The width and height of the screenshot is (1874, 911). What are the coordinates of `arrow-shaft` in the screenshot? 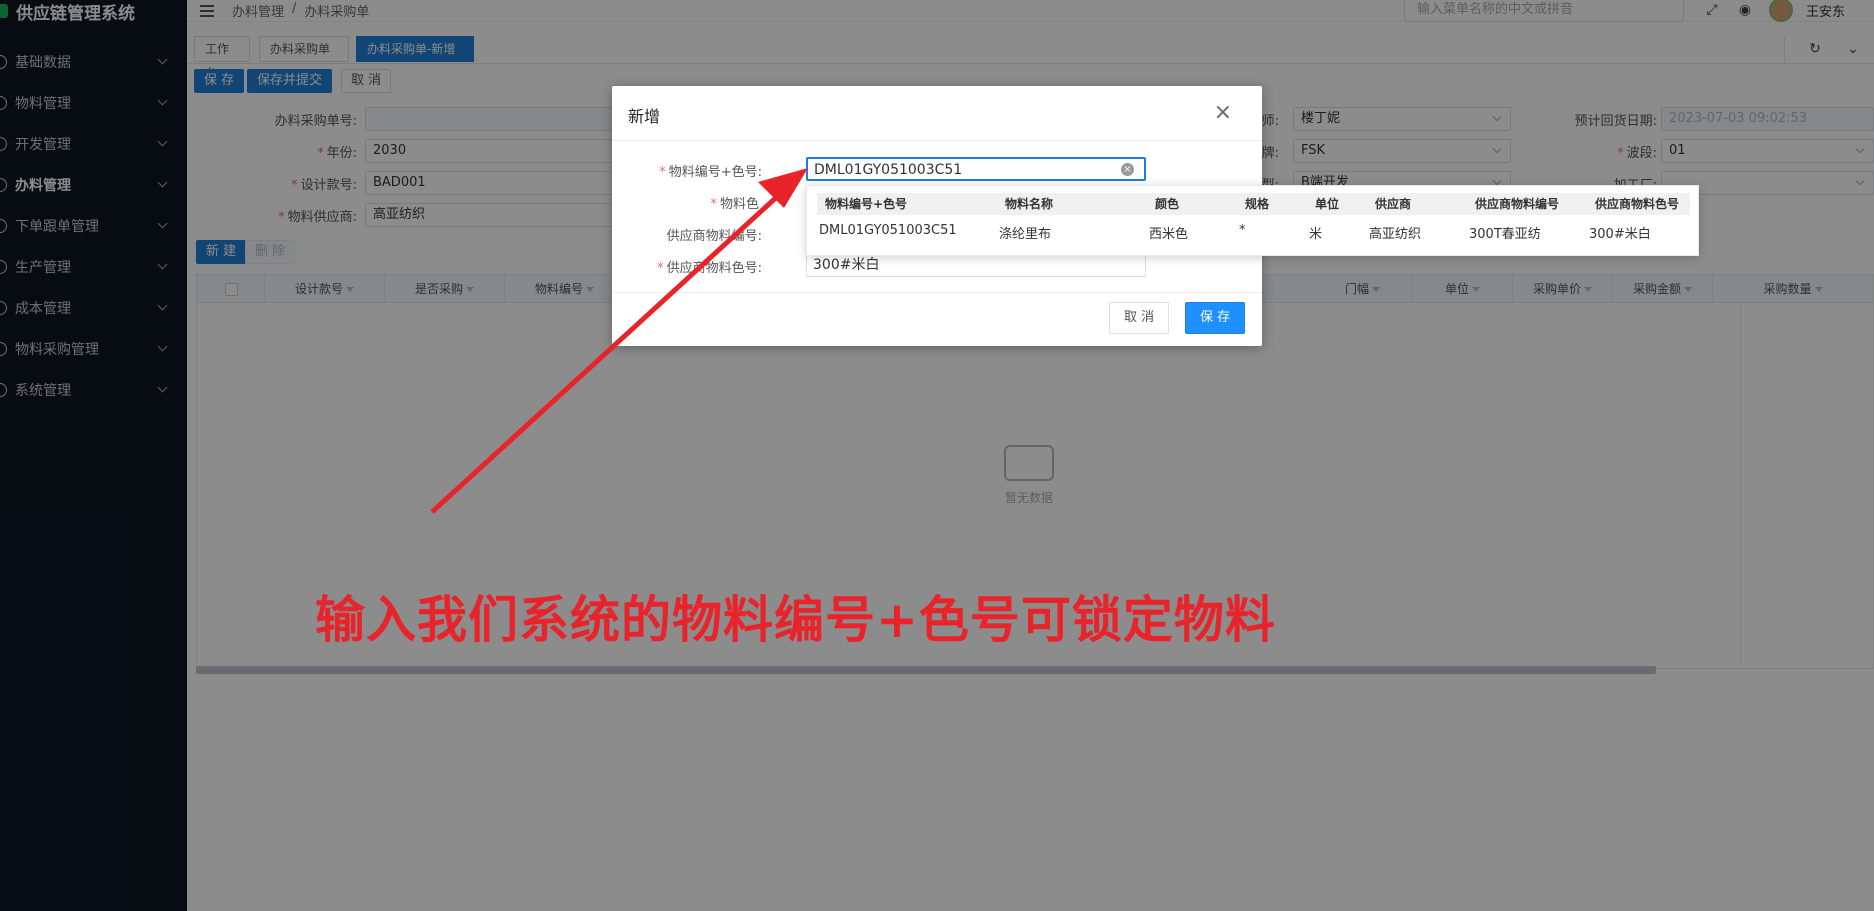 It's located at (606, 353).